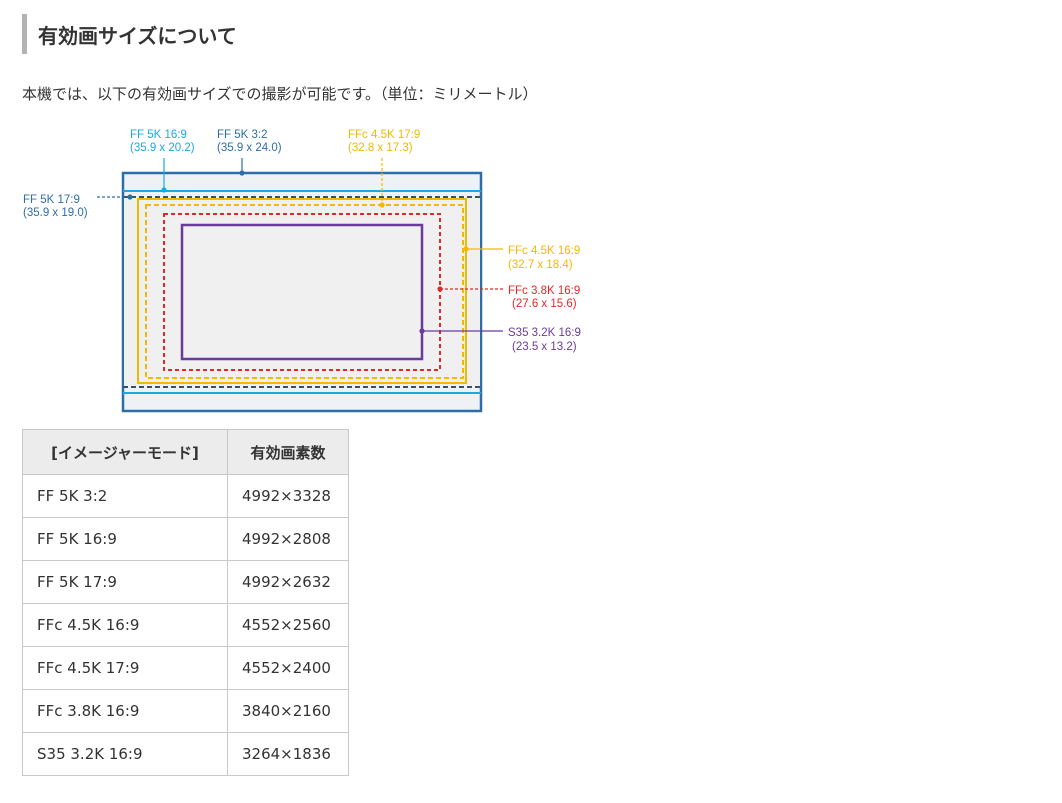 The image size is (1062, 803). Describe the element at coordinates (288, 496) in the screenshot. I see `cell-pixels: 4992×3328` at that location.